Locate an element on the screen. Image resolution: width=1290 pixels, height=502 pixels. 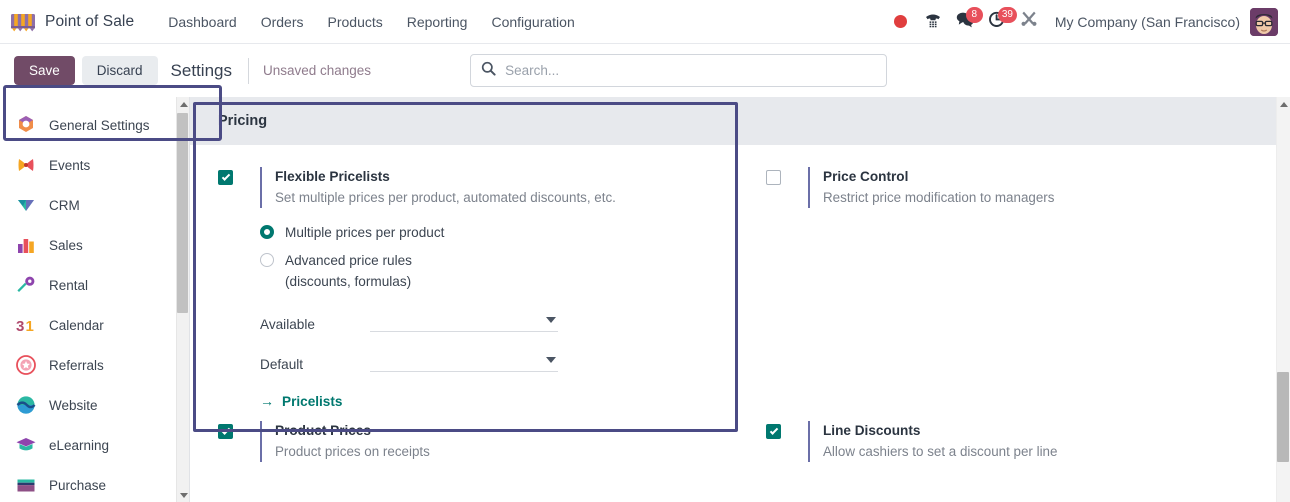
sidebar-item-label: Purchase is located at coordinates (78, 485).